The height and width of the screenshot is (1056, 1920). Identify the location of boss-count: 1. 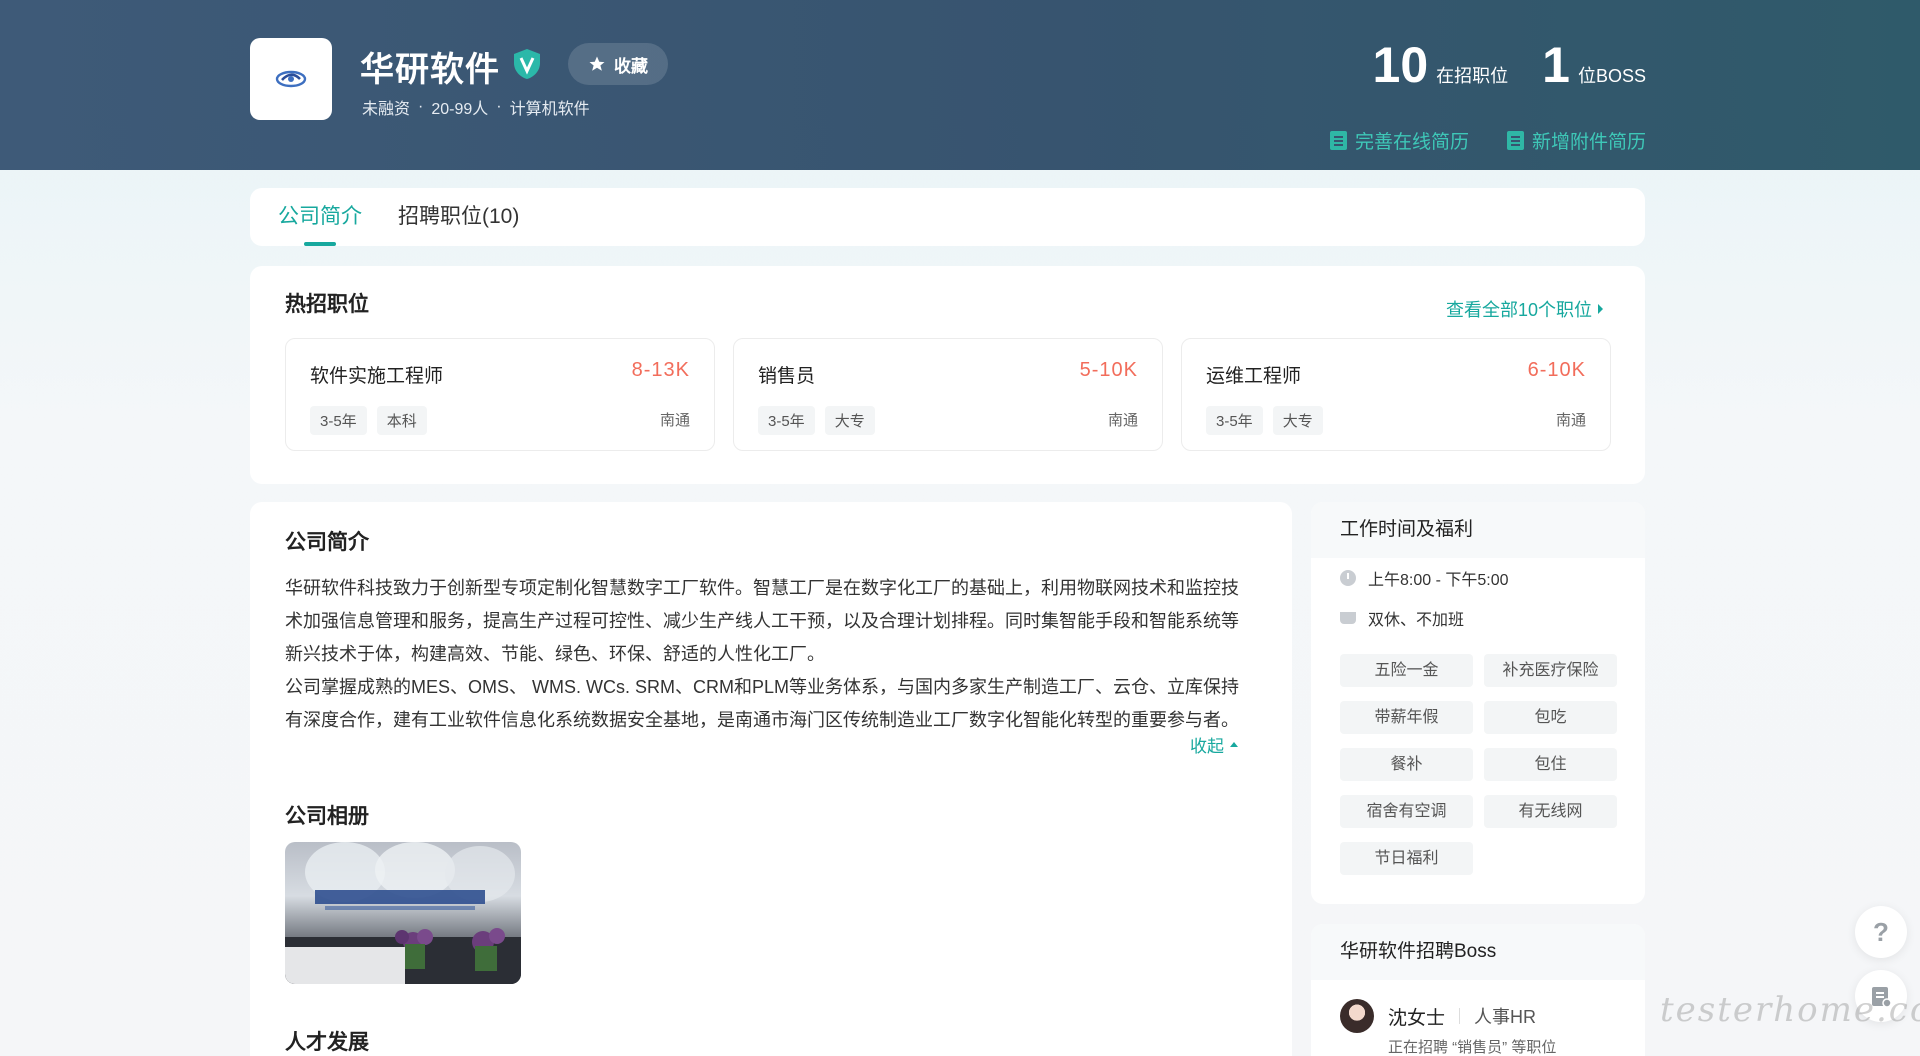
(1556, 65).